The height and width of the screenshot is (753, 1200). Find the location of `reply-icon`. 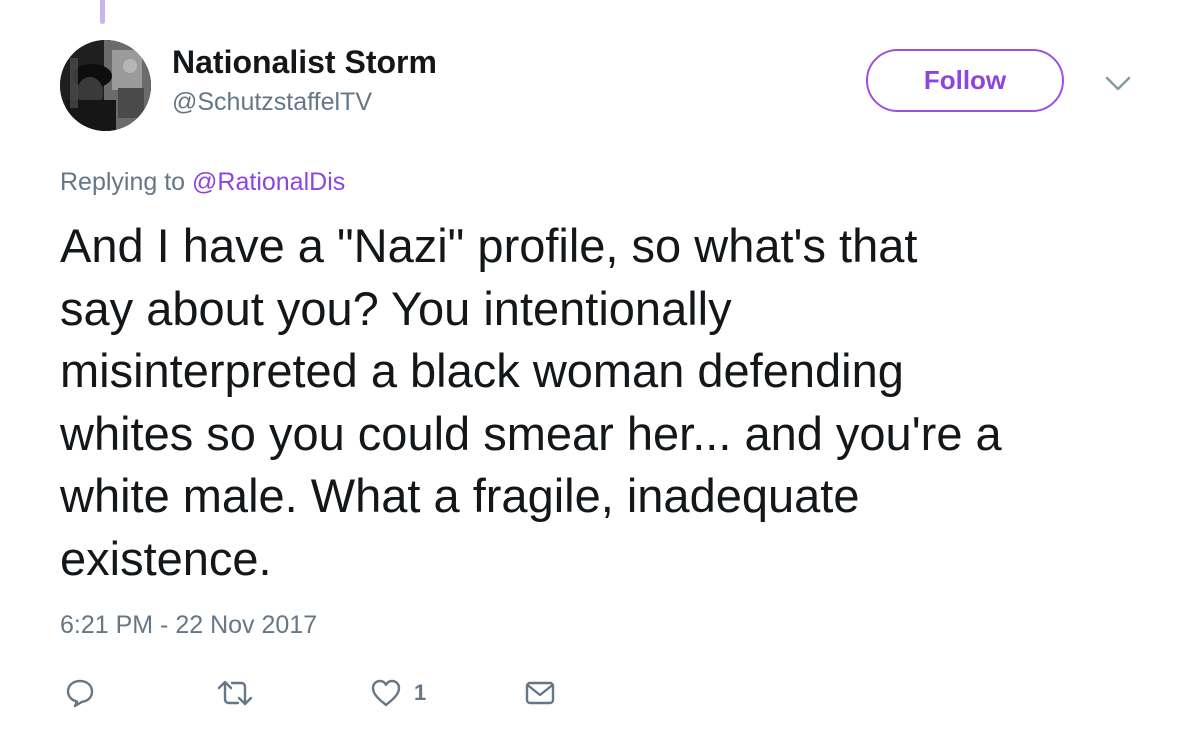

reply-icon is located at coordinates (80, 693).